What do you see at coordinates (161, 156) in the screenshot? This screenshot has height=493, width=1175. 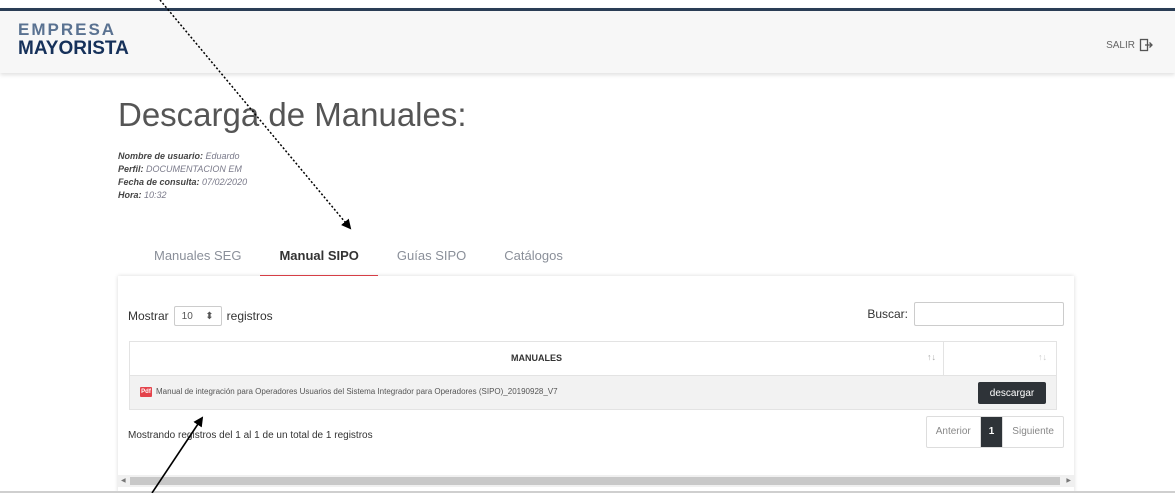 I see `user-name-label: Nombre de usuario:` at bounding box center [161, 156].